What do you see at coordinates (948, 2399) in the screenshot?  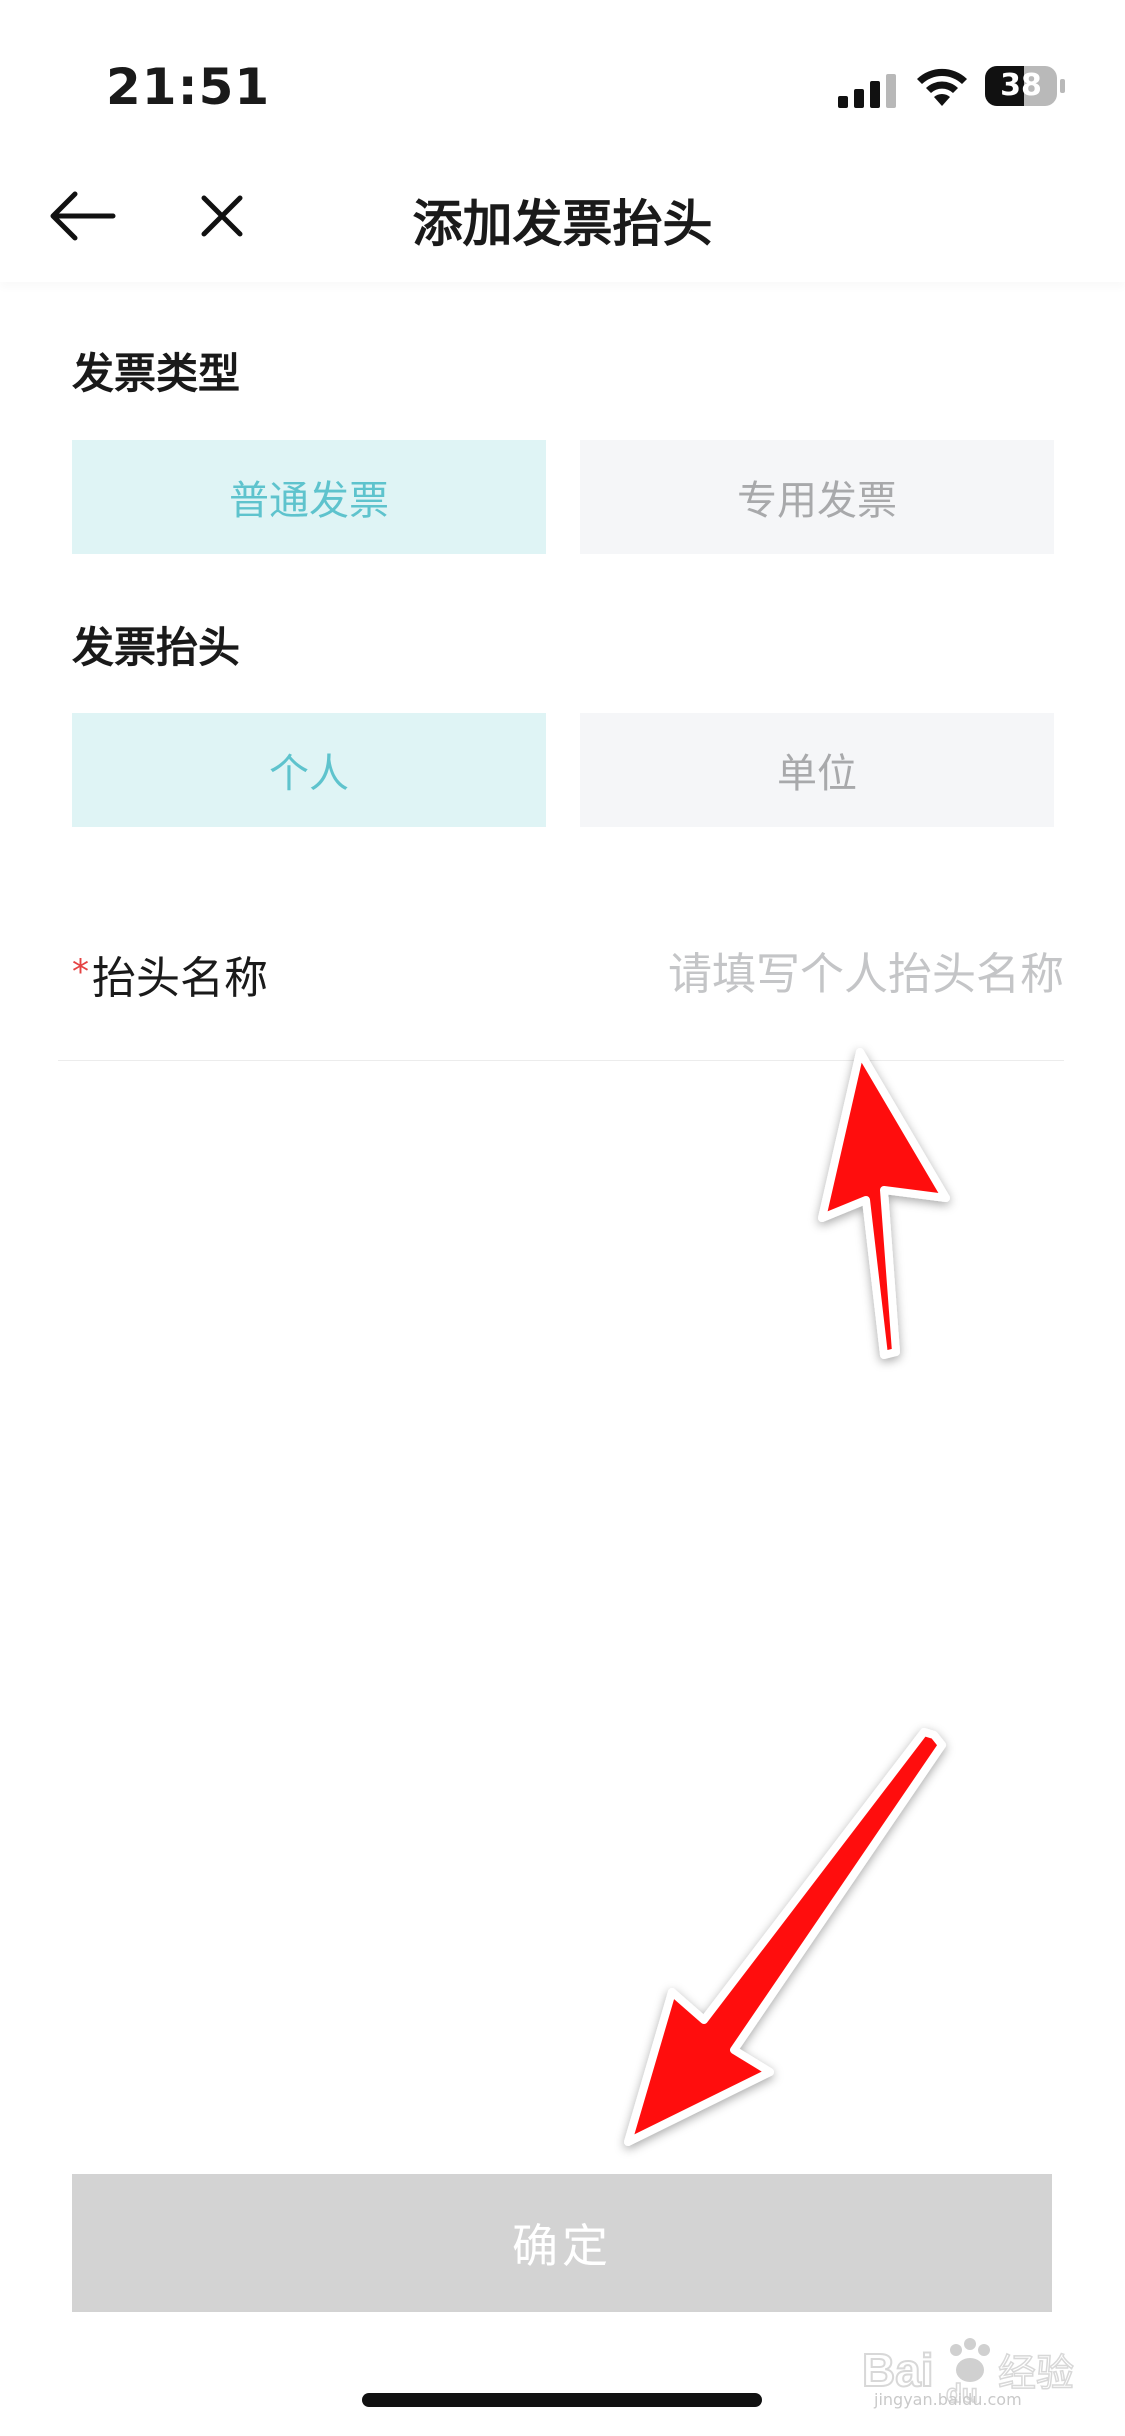 I see `watermark-url: jingyan.baidu.com` at bounding box center [948, 2399].